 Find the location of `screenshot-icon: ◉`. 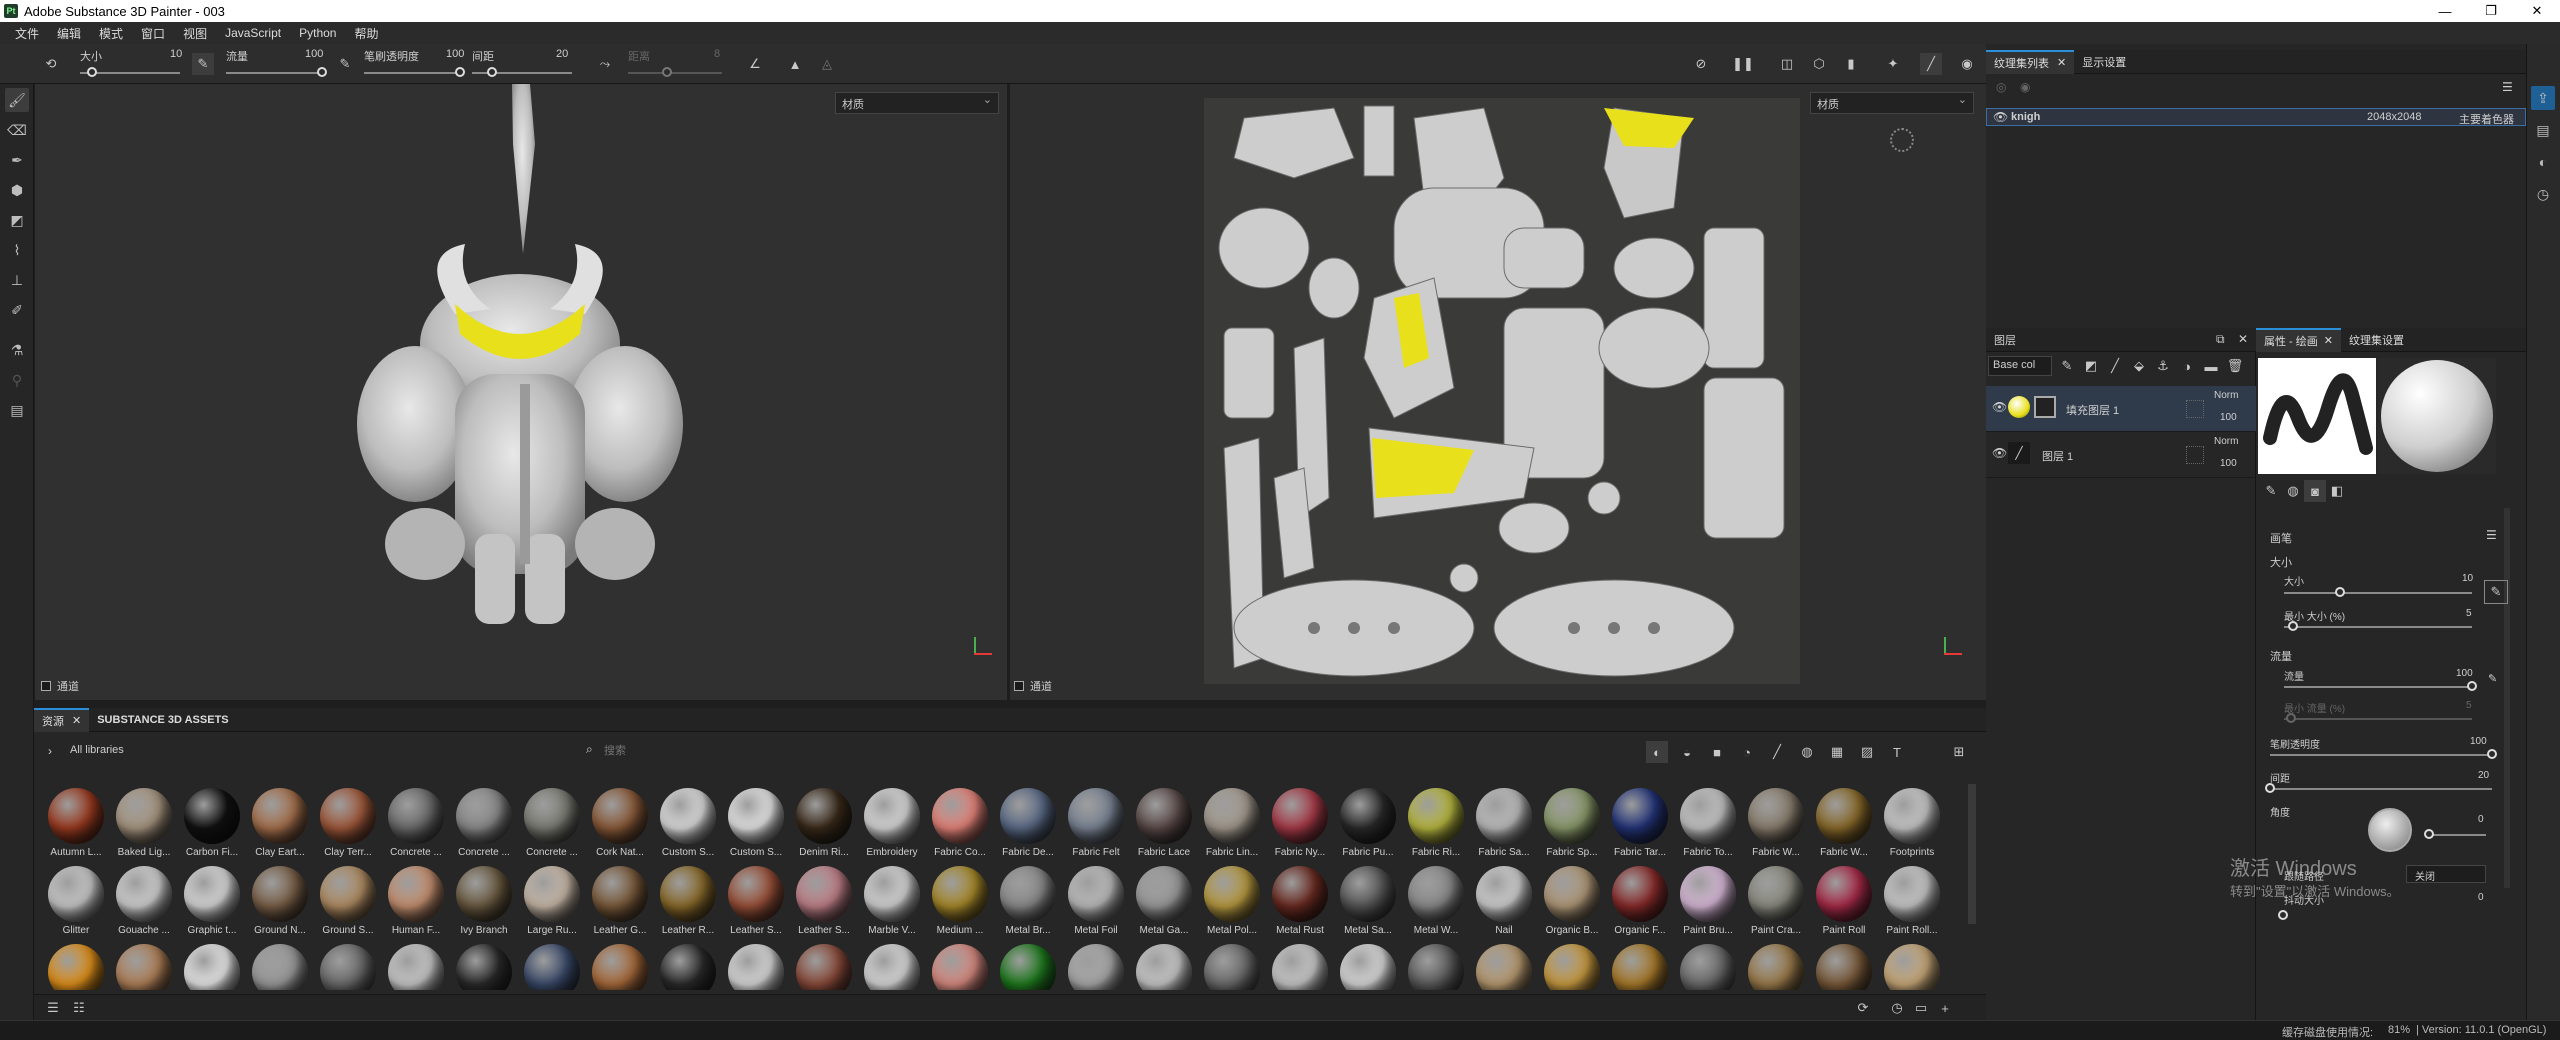

screenshot-icon: ◉ is located at coordinates (1967, 64).